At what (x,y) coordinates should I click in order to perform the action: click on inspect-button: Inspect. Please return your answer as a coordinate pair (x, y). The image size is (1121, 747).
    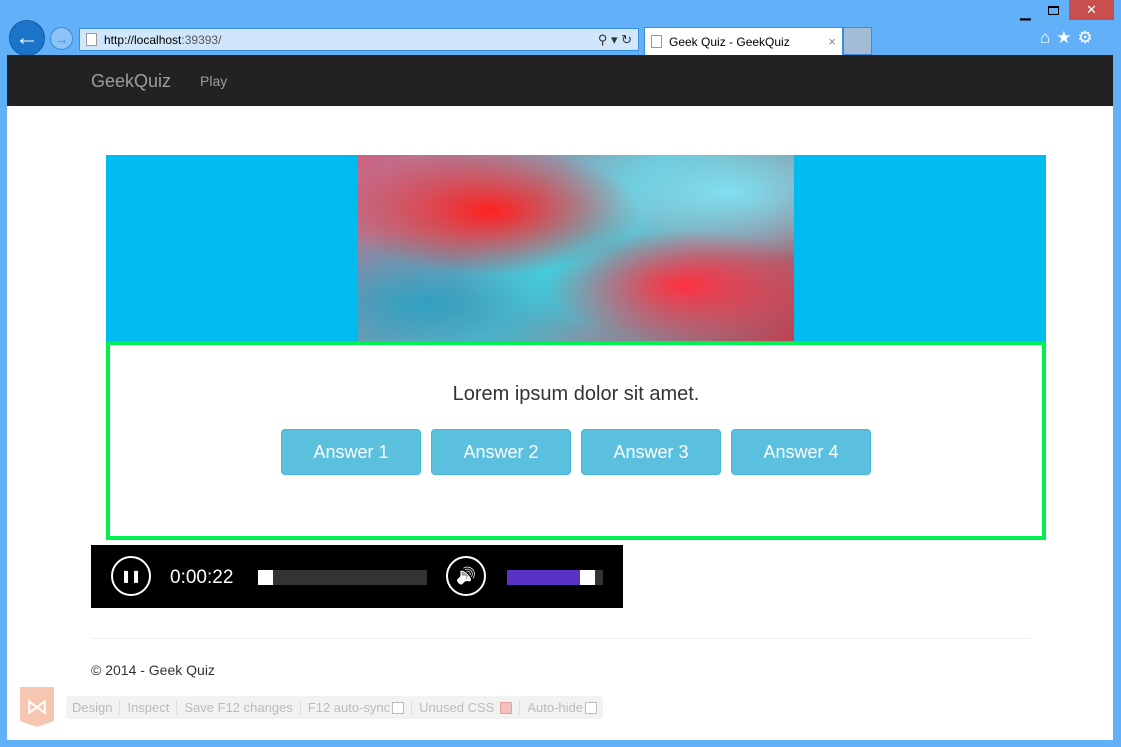
    Looking at the image, I should click on (148, 707).